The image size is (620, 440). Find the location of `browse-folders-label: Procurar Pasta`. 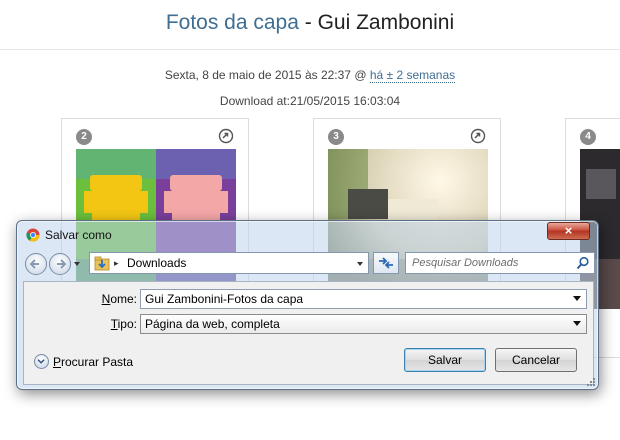

browse-folders-label: Procurar Pasta is located at coordinates (93, 362).